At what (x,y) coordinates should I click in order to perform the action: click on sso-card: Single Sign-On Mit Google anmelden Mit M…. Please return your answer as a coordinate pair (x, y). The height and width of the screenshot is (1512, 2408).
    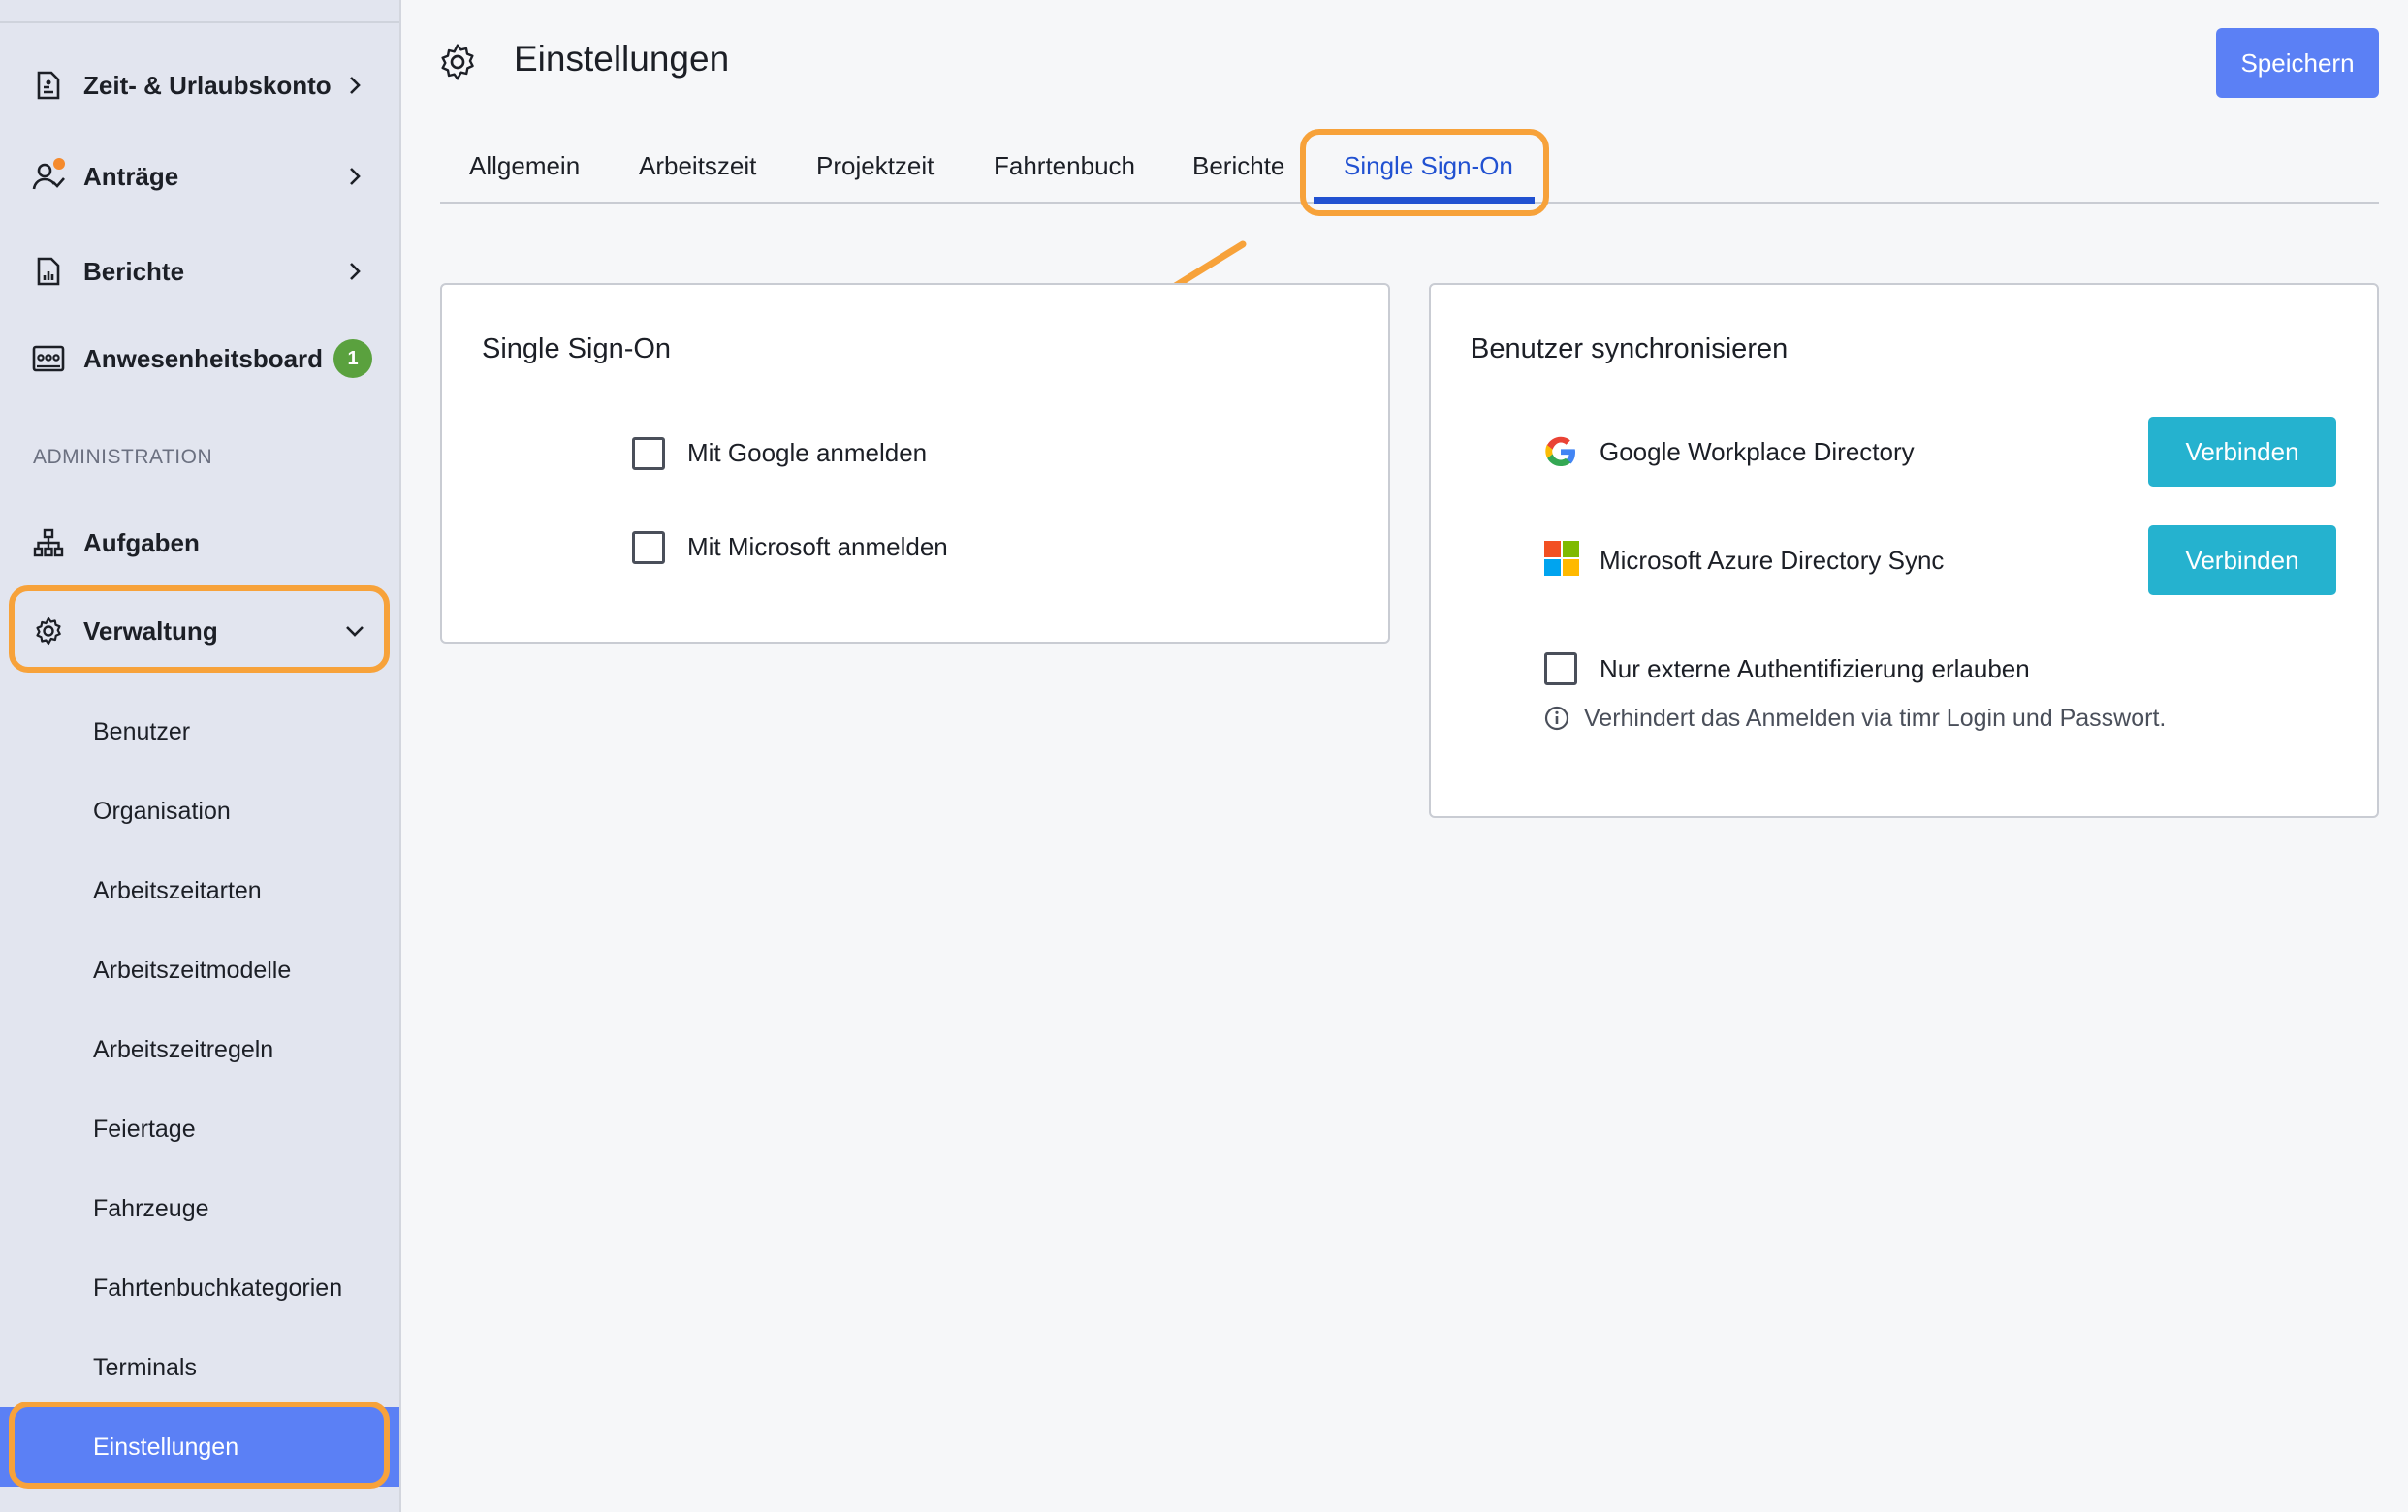
    Looking at the image, I should click on (915, 464).